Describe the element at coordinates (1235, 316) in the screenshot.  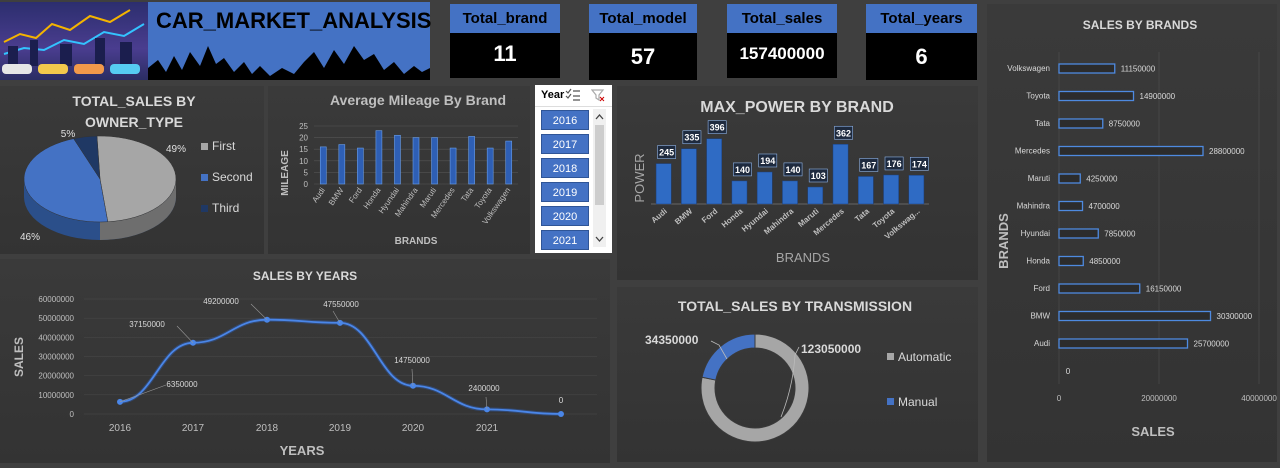
I see `data-label: 30300000` at that location.